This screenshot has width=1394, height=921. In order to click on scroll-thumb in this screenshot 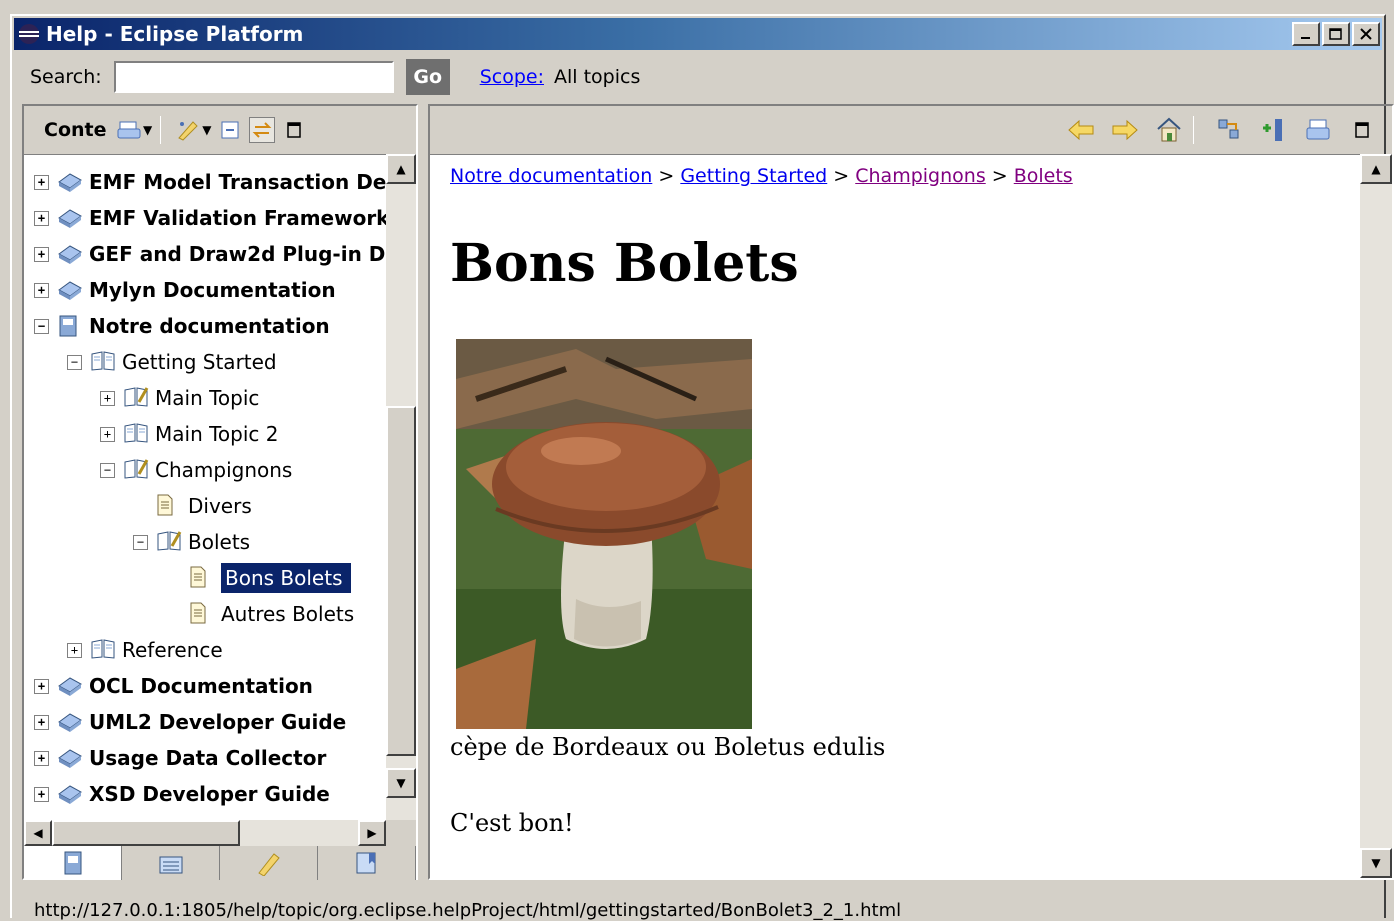, I will do `click(401, 581)`.